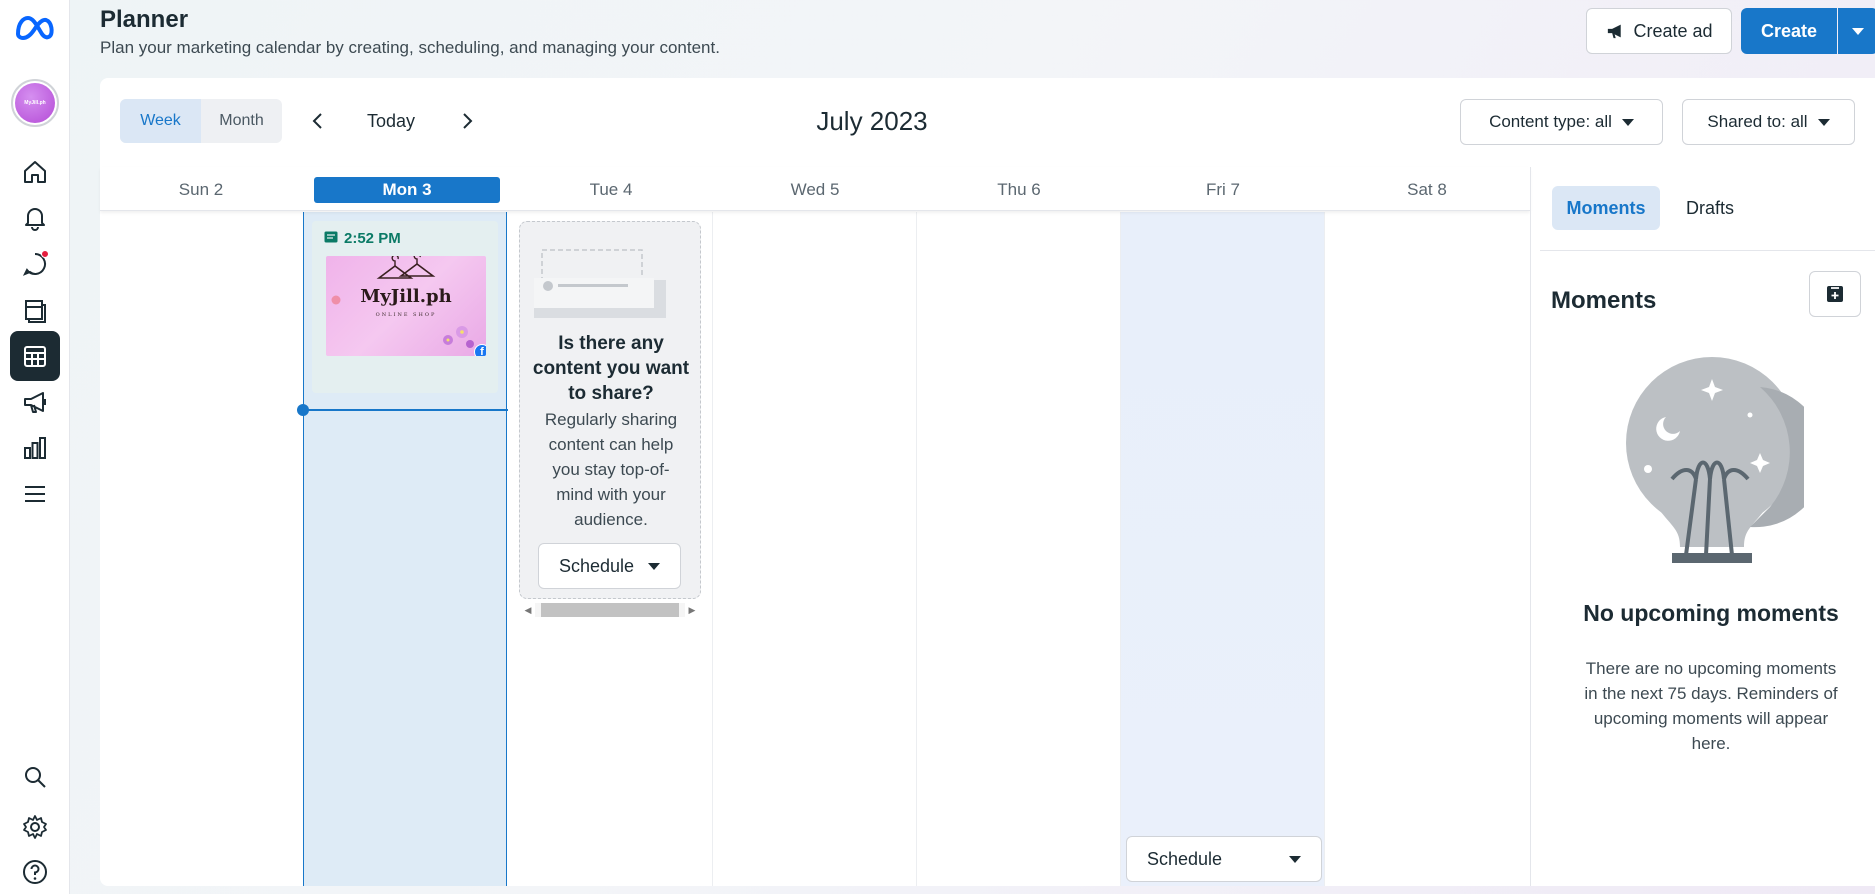 The width and height of the screenshot is (1875, 894). I want to click on page-avatar: MyJill.ph, so click(35, 103).